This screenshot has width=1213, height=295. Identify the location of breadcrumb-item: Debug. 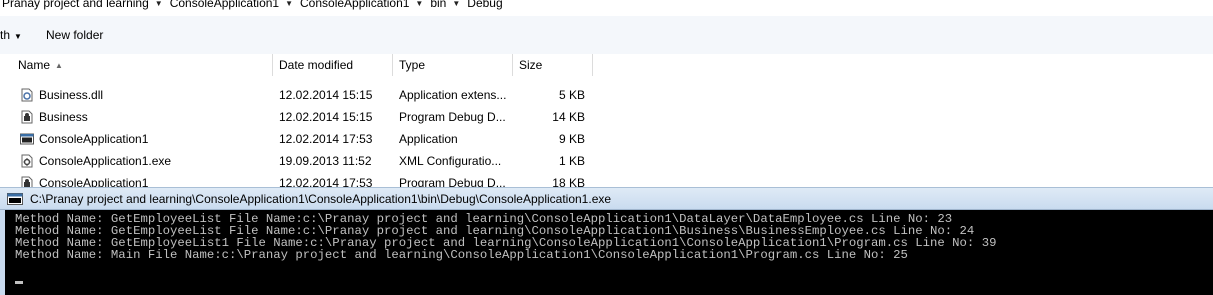
(484, 5).